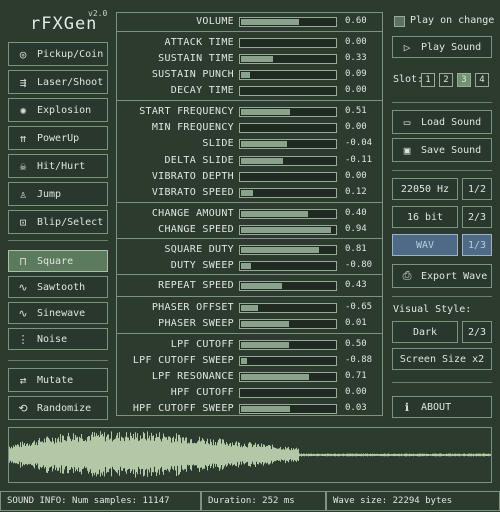 This screenshot has height=512, width=500. I want to click on save-sound-label: Save Sound, so click(451, 150).